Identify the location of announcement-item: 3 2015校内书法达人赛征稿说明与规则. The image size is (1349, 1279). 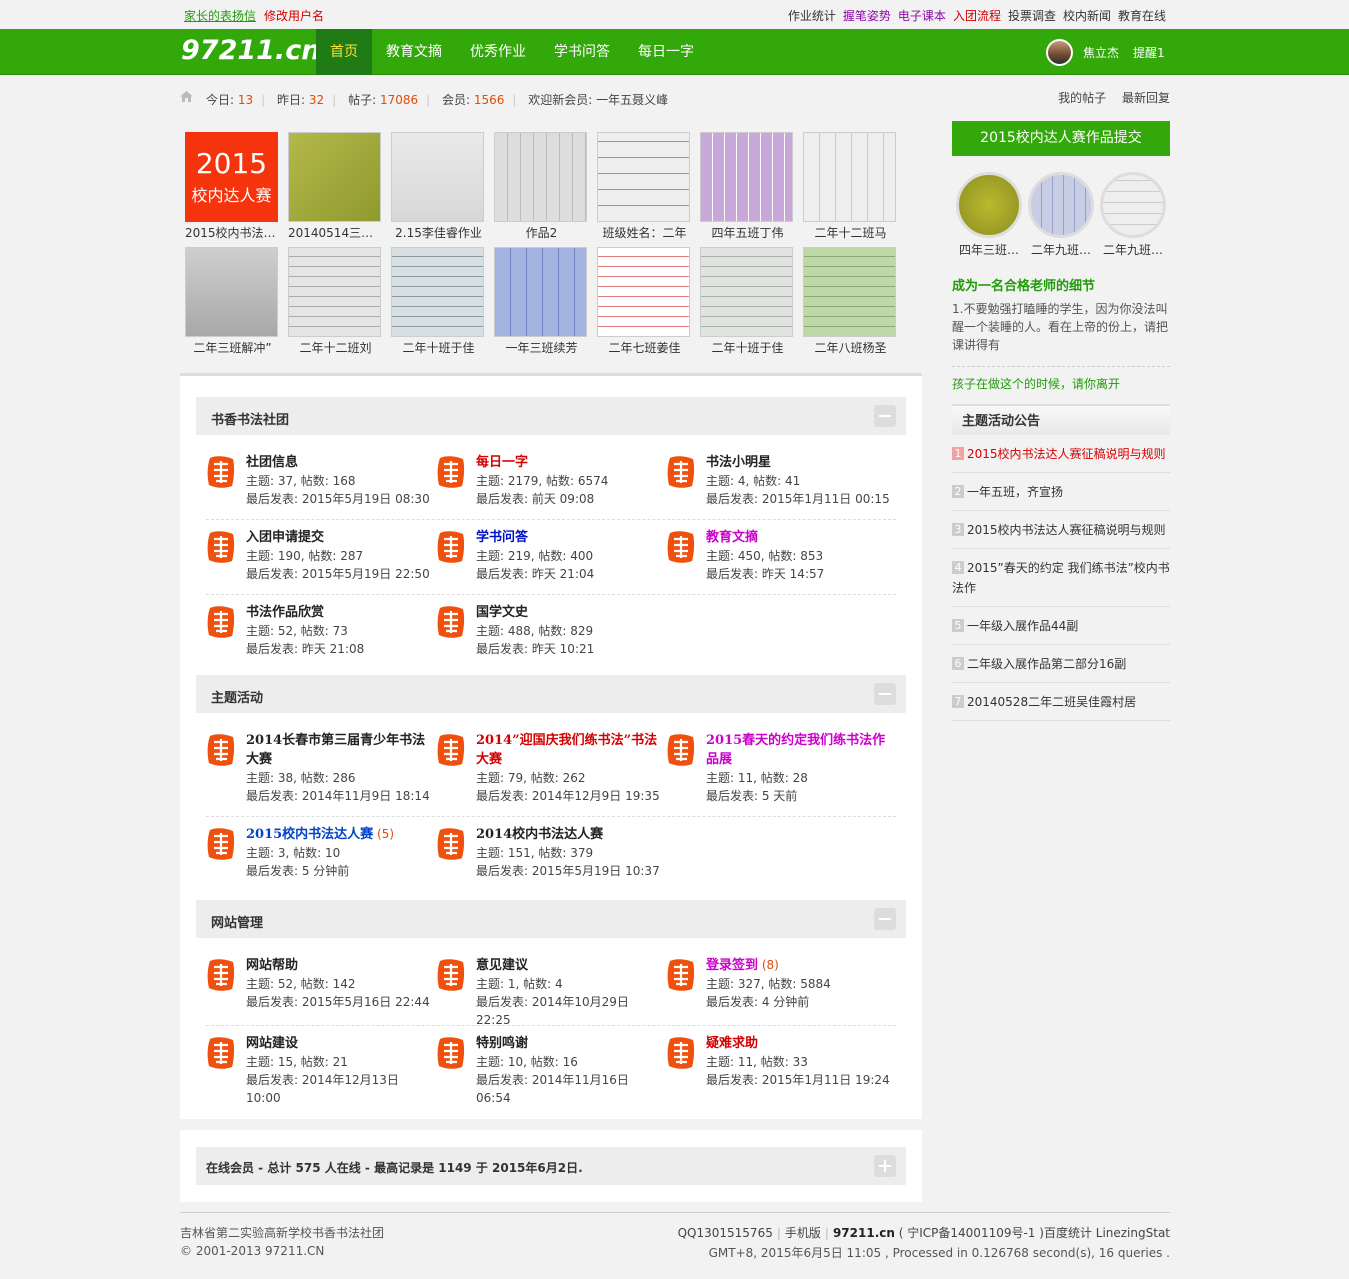
(1061, 530).